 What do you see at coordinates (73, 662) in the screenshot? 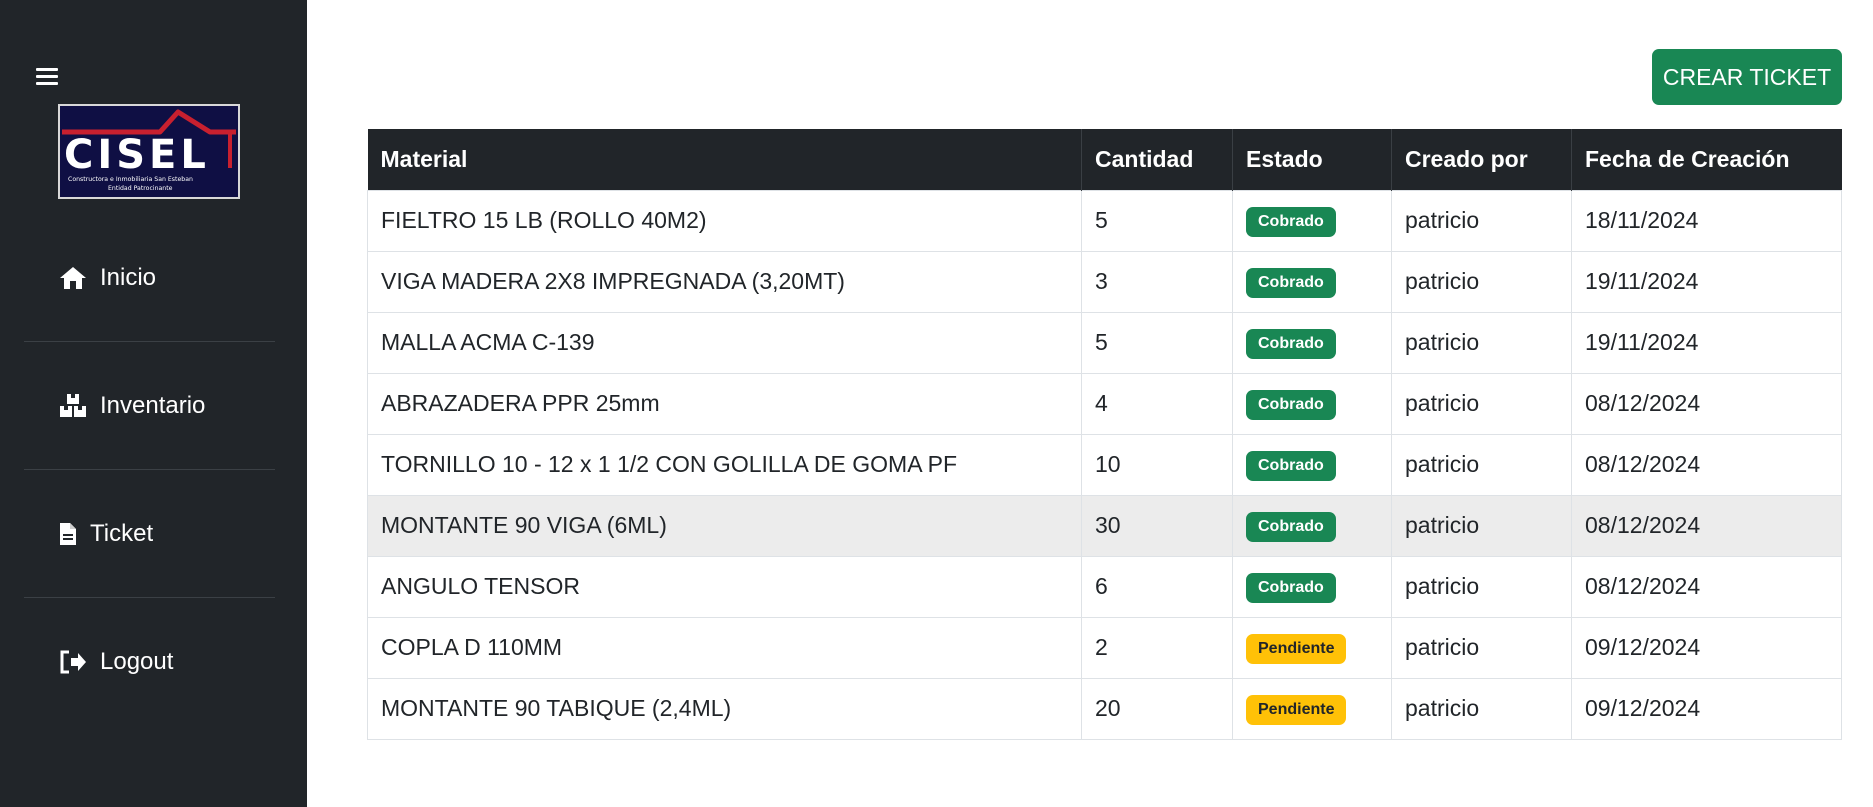
I see `logout-icon` at bounding box center [73, 662].